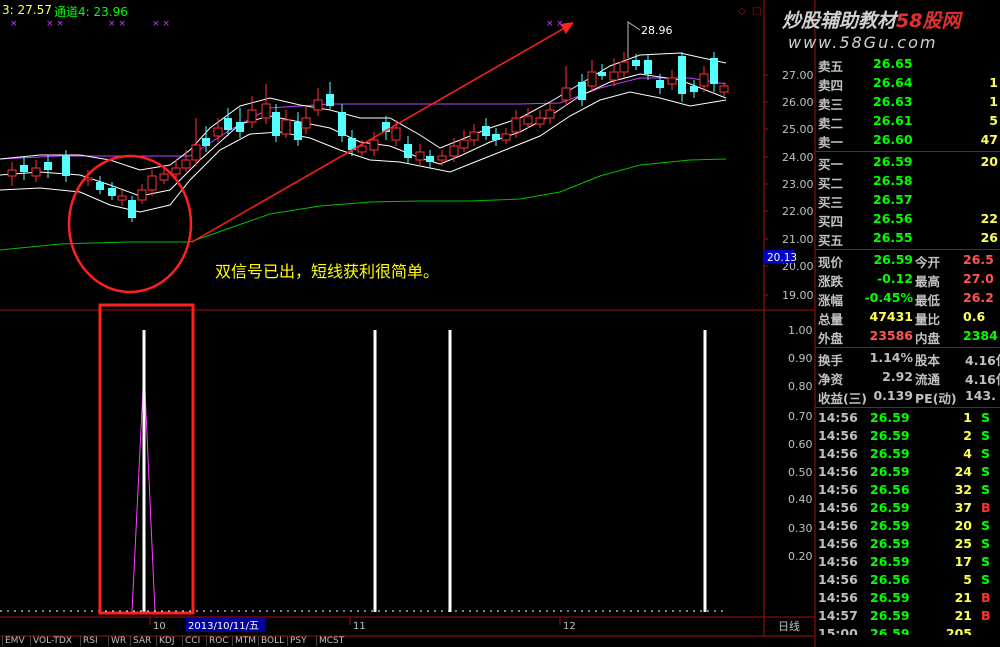 The width and height of the screenshot is (1000, 647). Describe the element at coordinates (330, 641) in the screenshot. I see `tab-mcst: MCST` at that location.